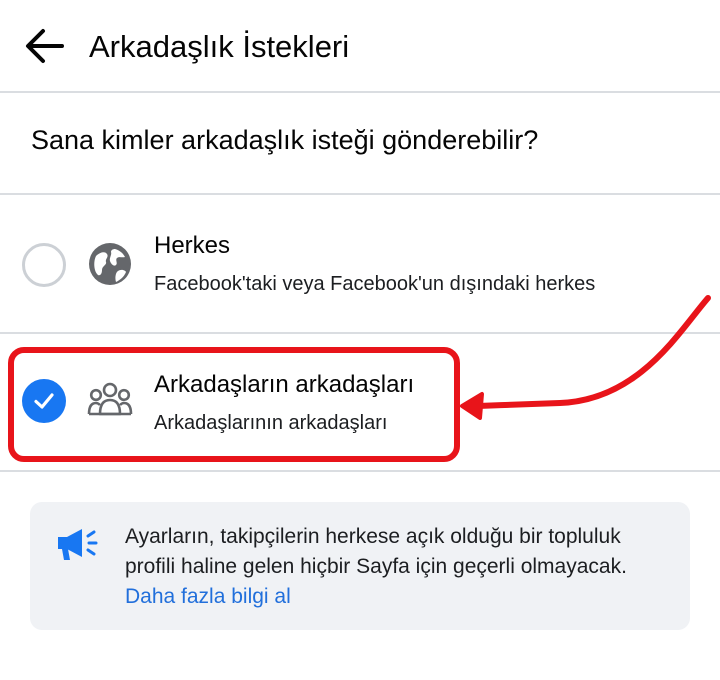  What do you see at coordinates (44, 265) in the screenshot?
I see `radio-everyone` at bounding box center [44, 265].